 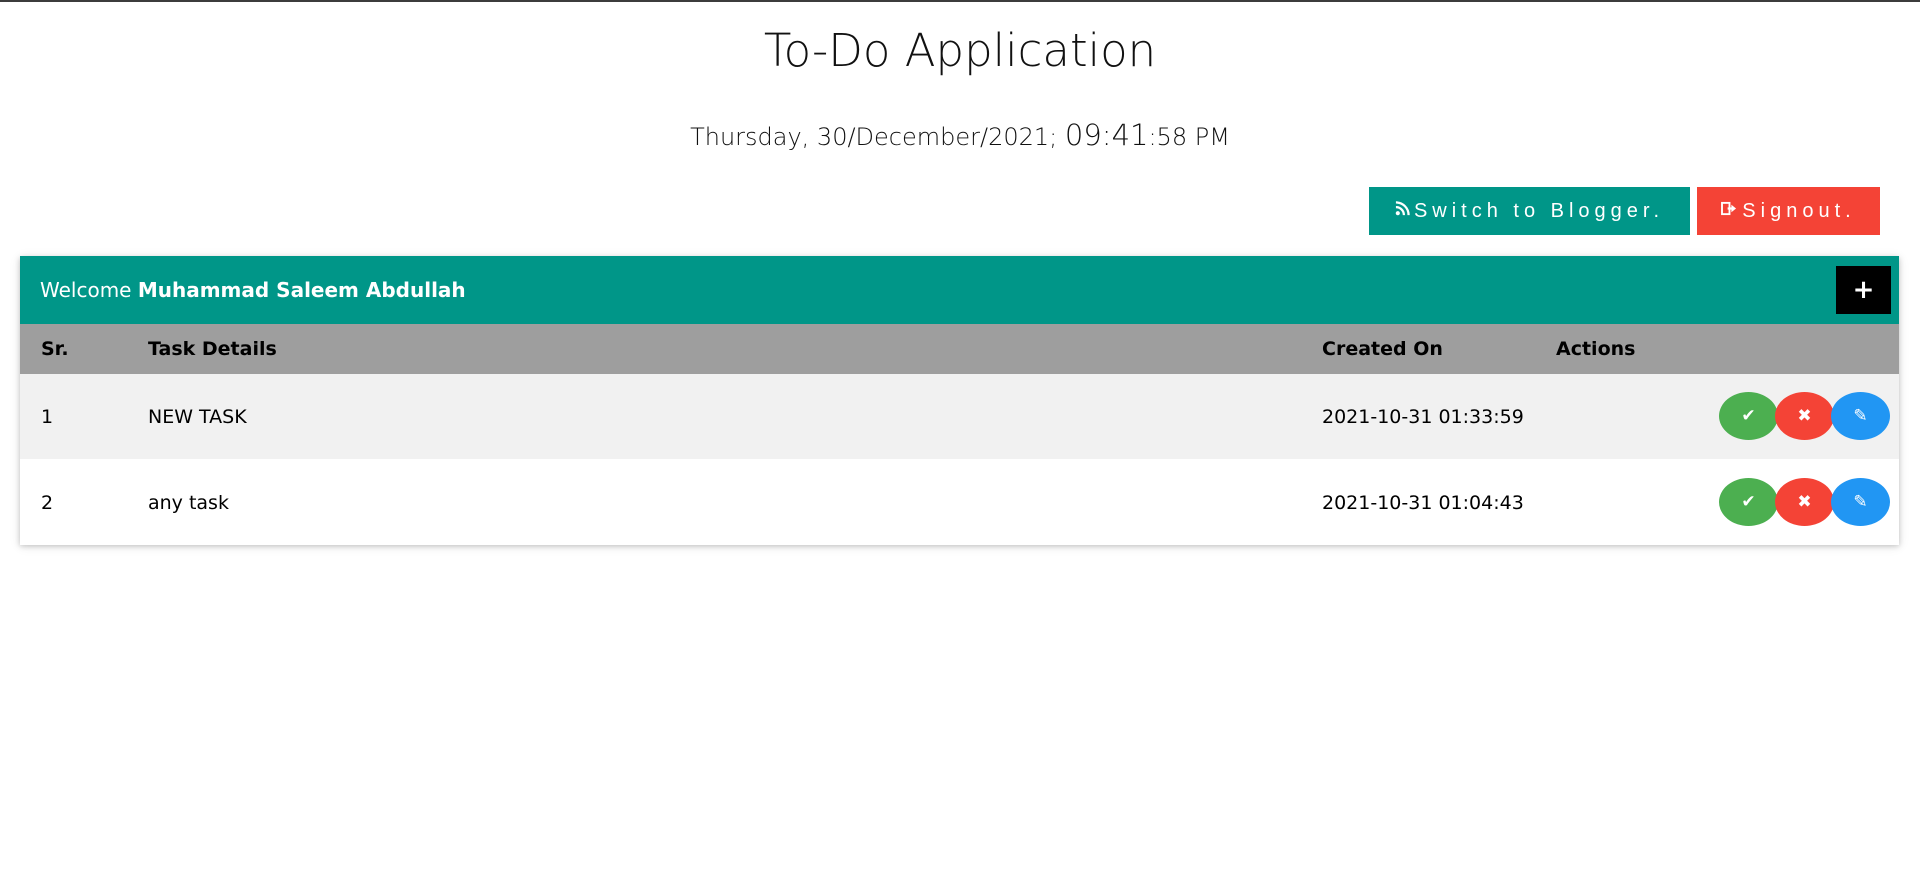 I want to click on add-task-button: +, so click(x=1863, y=290).